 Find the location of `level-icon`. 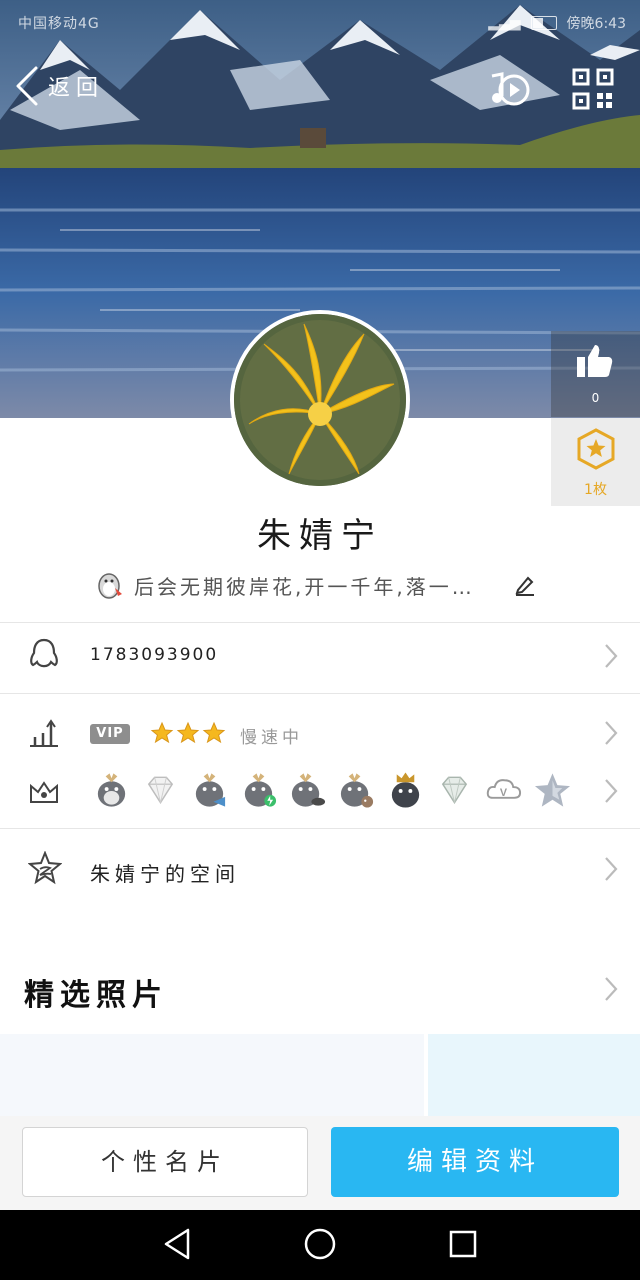

level-icon is located at coordinates (44, 733).